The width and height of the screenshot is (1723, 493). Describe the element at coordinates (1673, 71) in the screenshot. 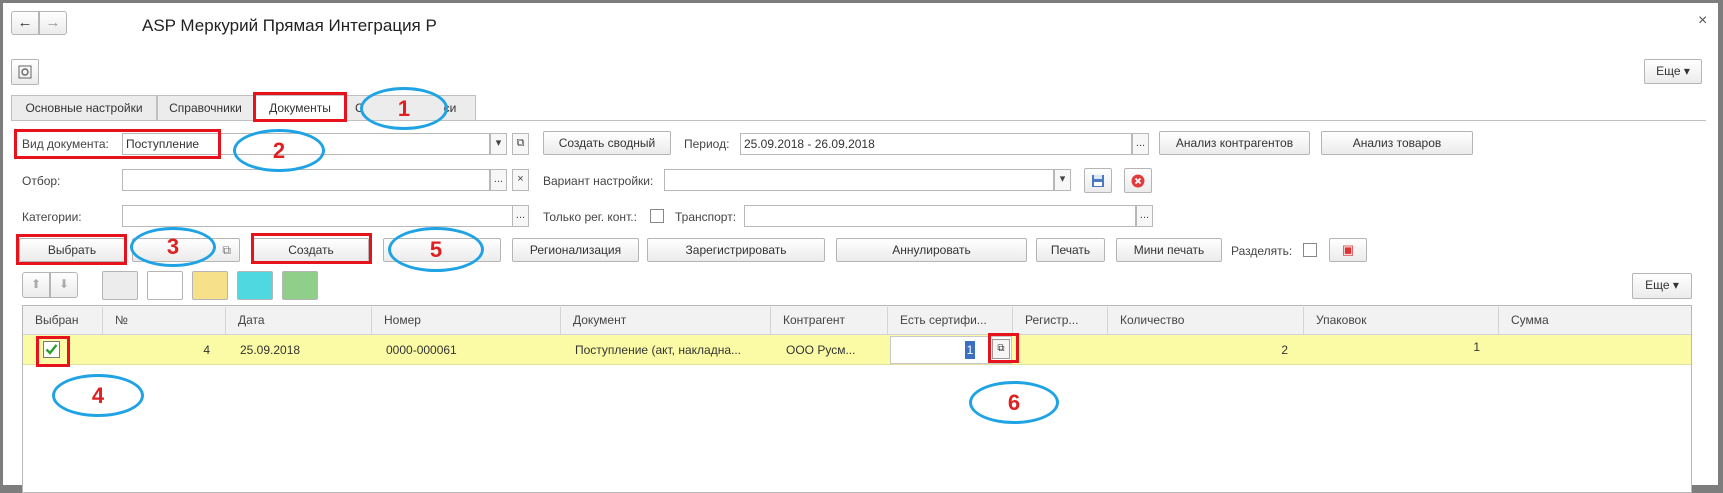

I see `more-button-top: Еще ▾` at that location.